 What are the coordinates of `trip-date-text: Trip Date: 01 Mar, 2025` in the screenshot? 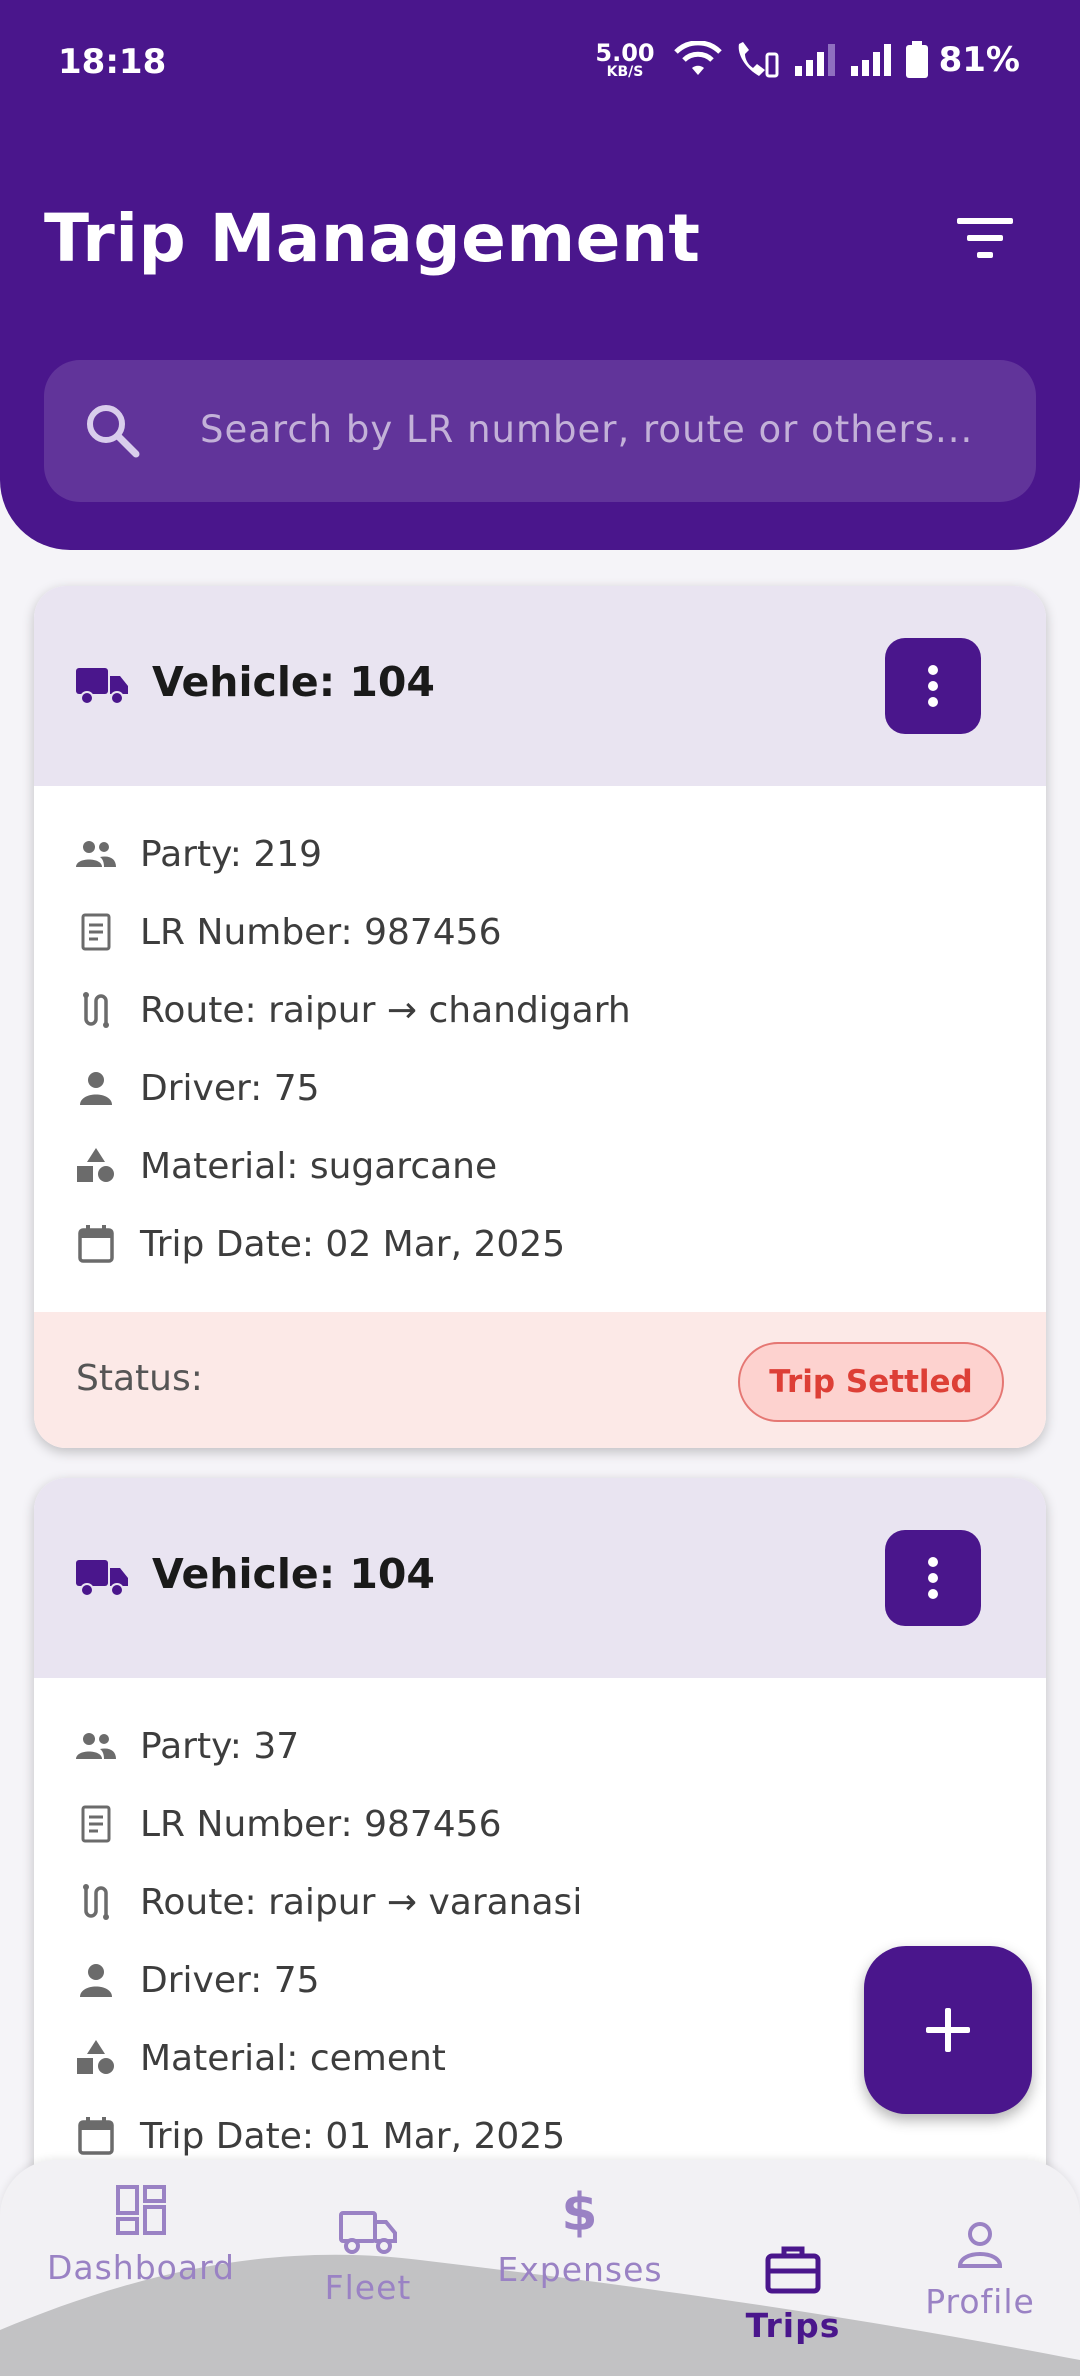 It's located at (353, 2136).